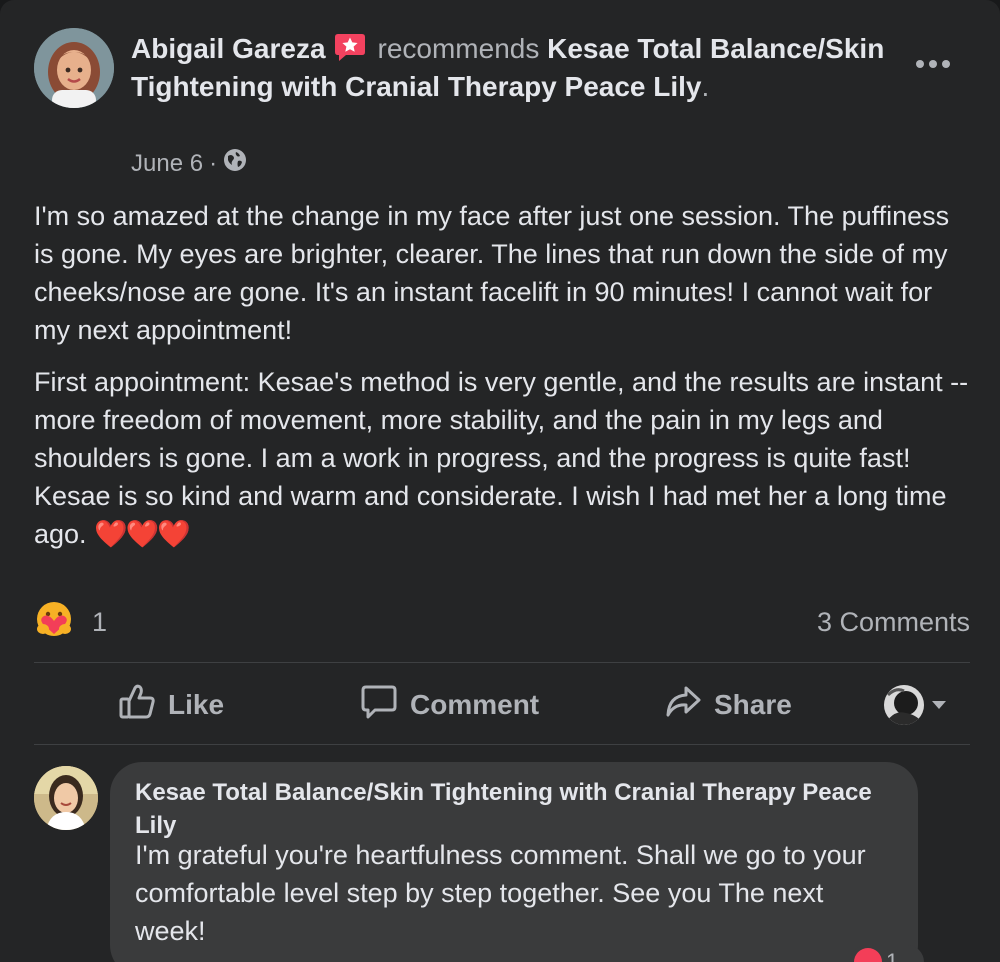 The height and width of the screenshot is (962, 1000). I want to click on comment-label: Comment, so click(475, 704).